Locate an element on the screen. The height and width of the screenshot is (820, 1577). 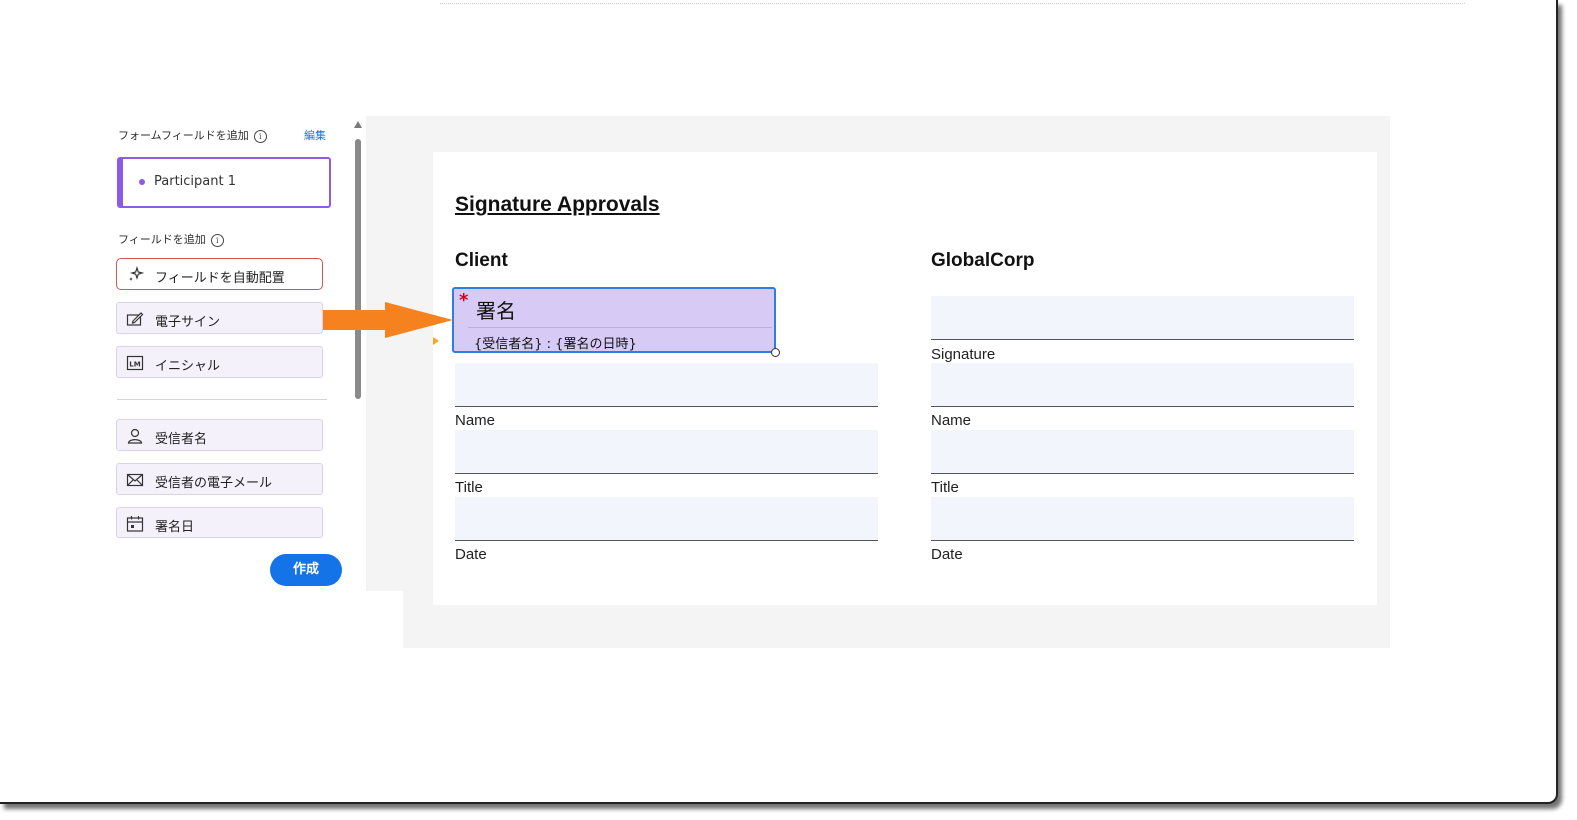
participant-dot-icon is located at coordinates (142, 182).